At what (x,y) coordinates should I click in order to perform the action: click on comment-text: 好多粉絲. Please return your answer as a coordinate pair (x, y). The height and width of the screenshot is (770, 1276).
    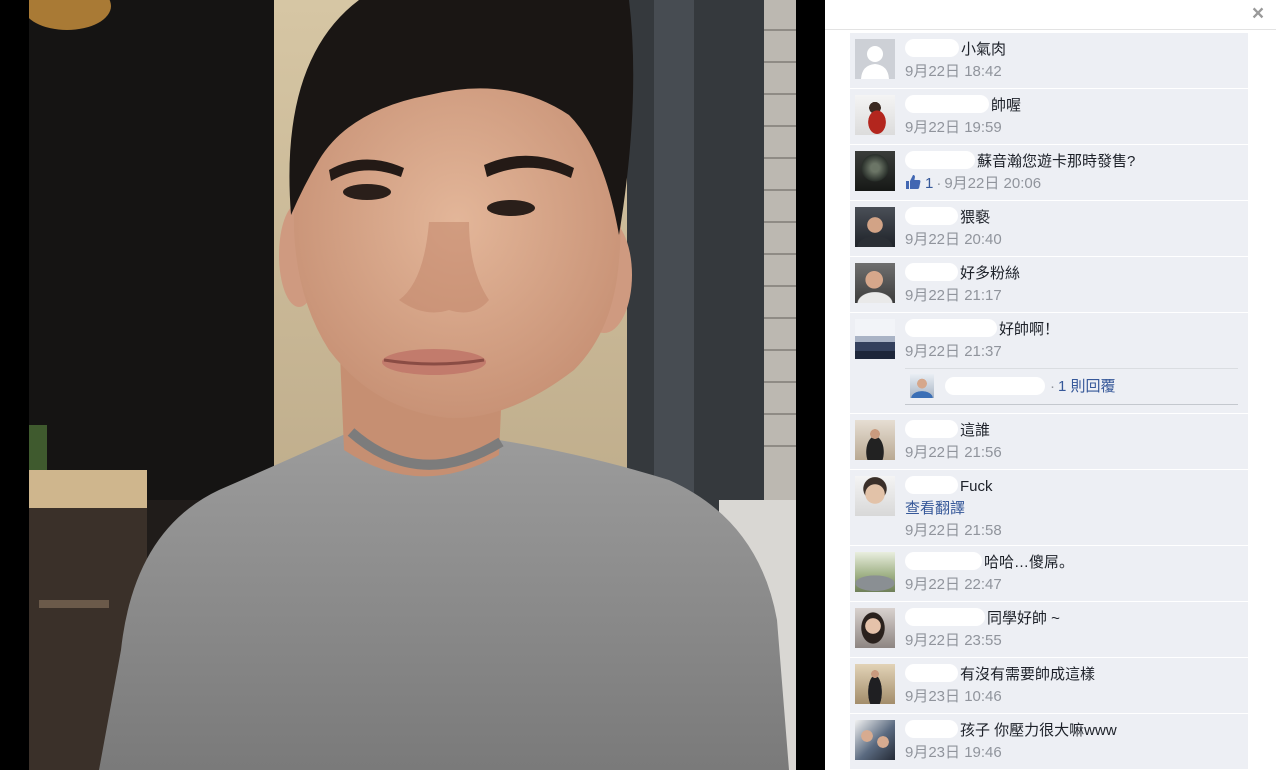
    Looking at the image, I should click on (990, 273).